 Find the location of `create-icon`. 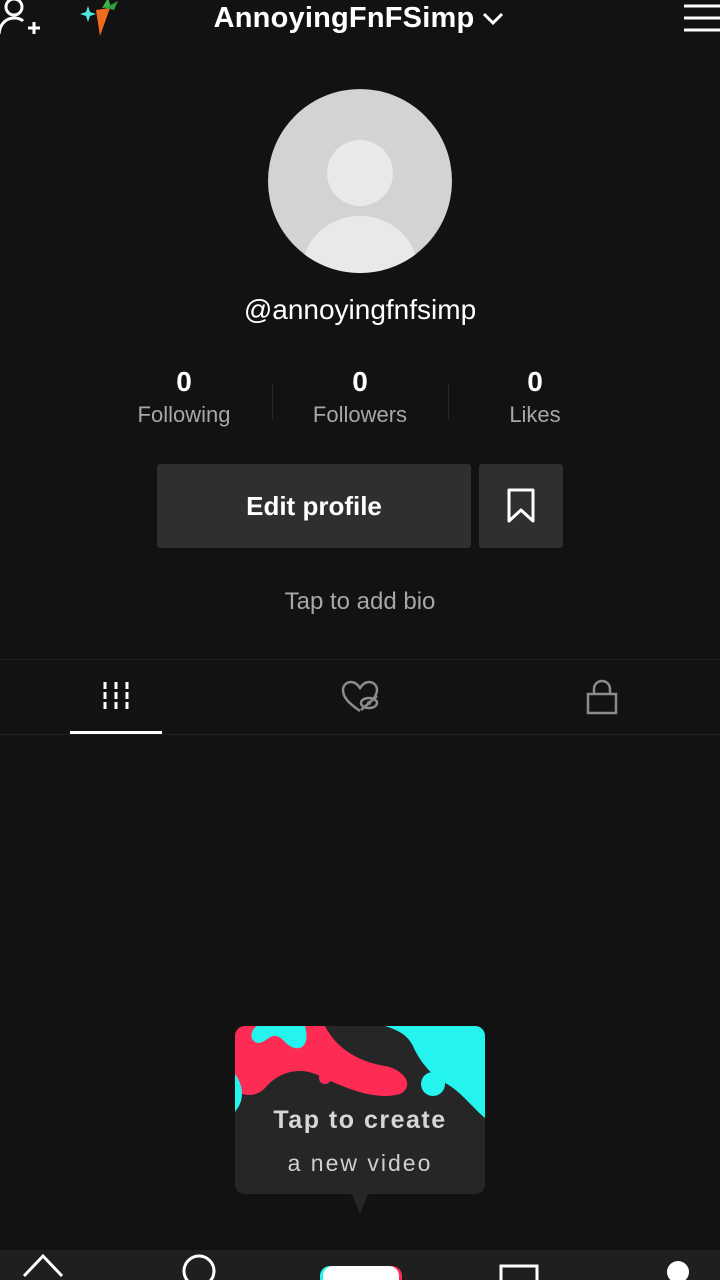

create-icon is located at coordinates (361, 1265).